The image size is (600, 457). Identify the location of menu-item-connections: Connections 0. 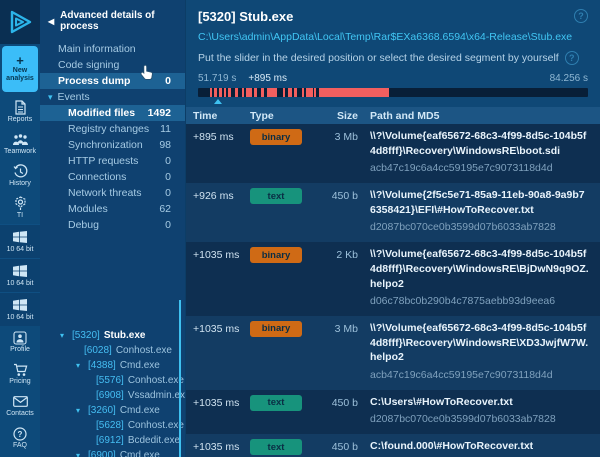
(112, 177).